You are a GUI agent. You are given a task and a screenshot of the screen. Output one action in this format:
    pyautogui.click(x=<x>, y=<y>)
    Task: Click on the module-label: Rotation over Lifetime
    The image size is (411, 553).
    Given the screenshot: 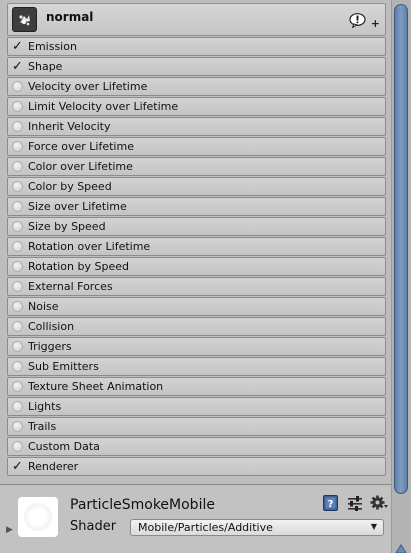 What is the action you would take?
    pyautogui.click(x=89, y=246)
    